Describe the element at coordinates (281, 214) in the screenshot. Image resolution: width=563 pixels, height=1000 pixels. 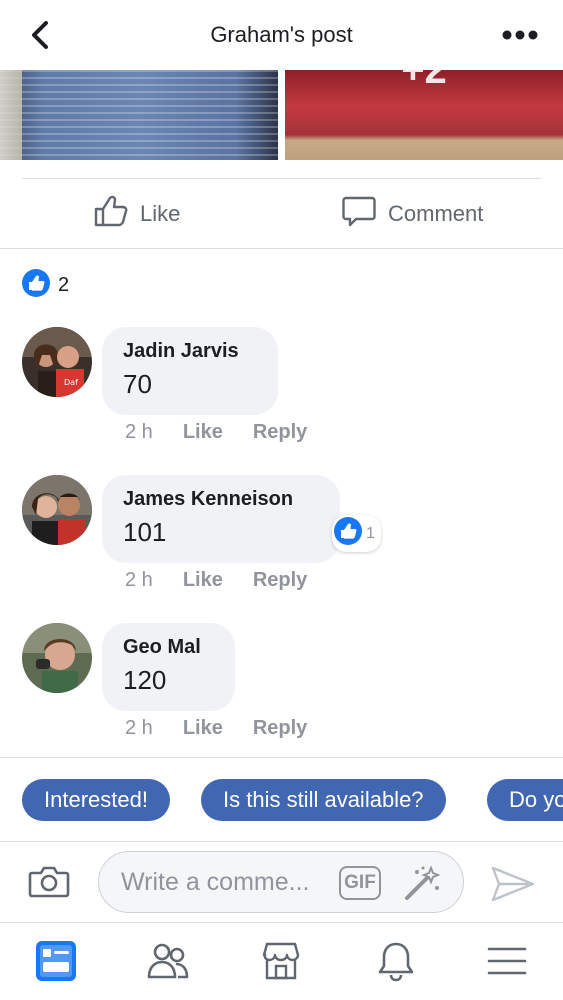
I see `post-actions: Like Comment` at that location.